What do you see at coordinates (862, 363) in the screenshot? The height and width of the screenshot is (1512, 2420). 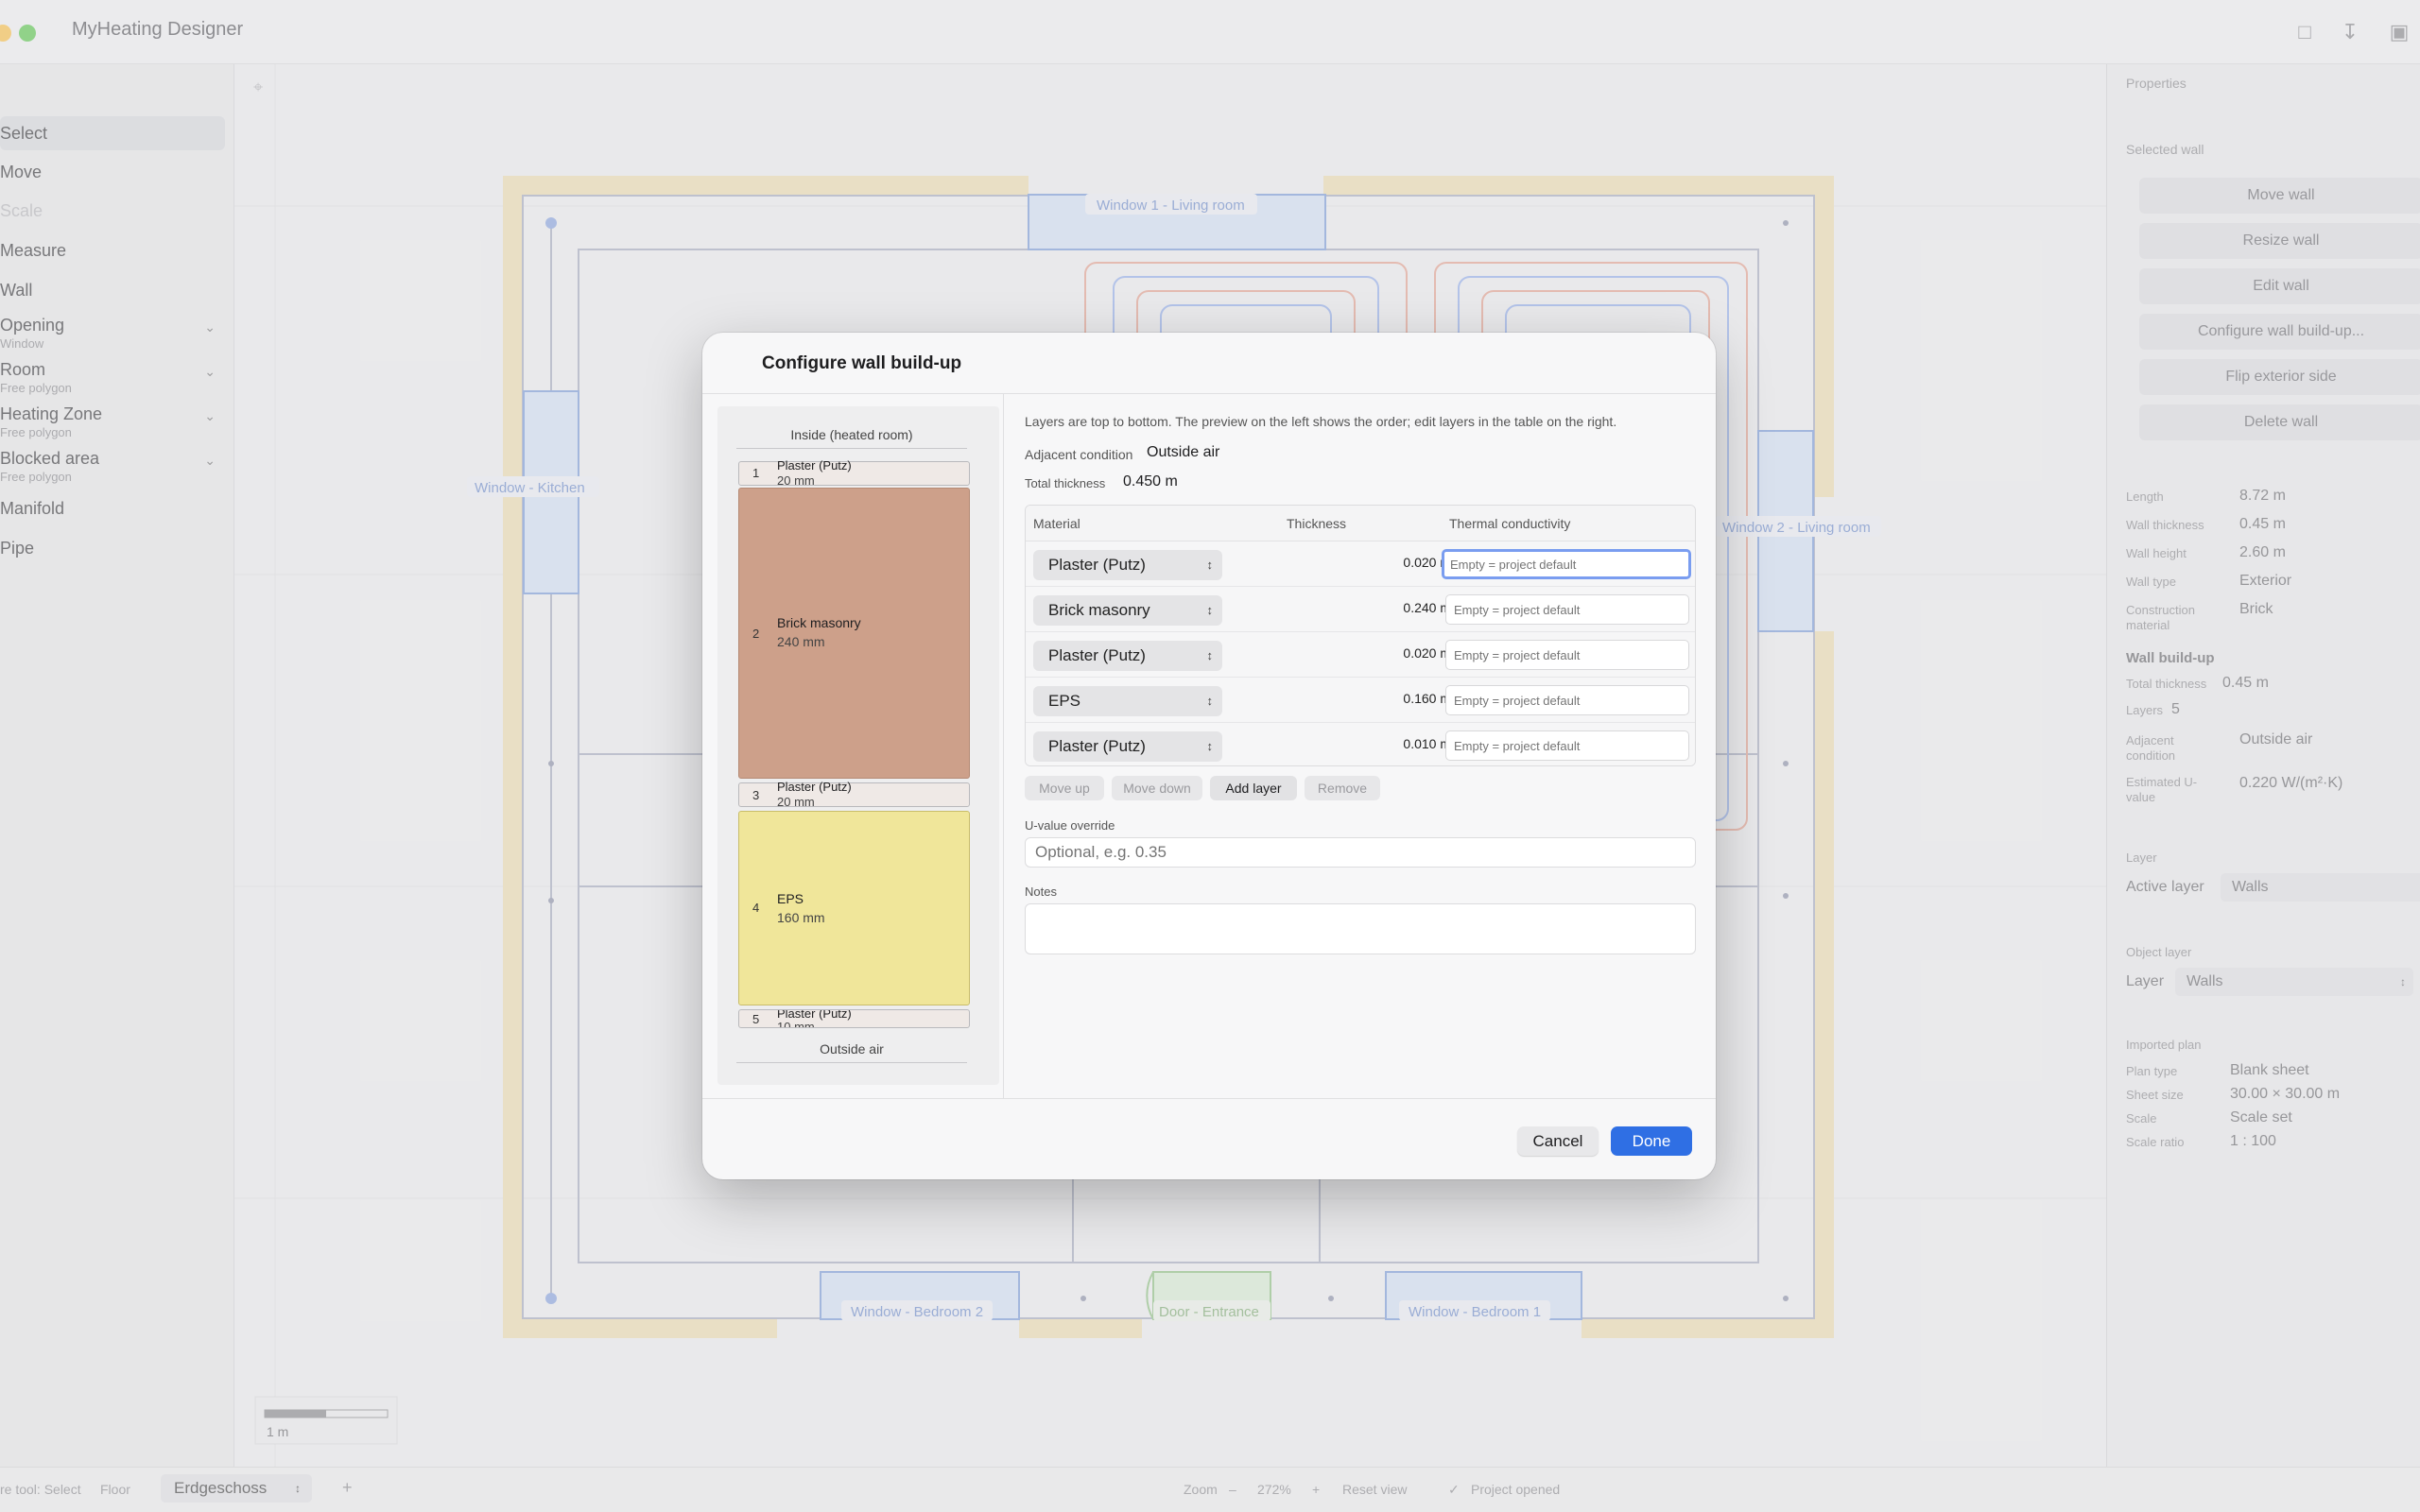 I see `dialog-title: Configure wall build-up` at bounding box center [862, 363].